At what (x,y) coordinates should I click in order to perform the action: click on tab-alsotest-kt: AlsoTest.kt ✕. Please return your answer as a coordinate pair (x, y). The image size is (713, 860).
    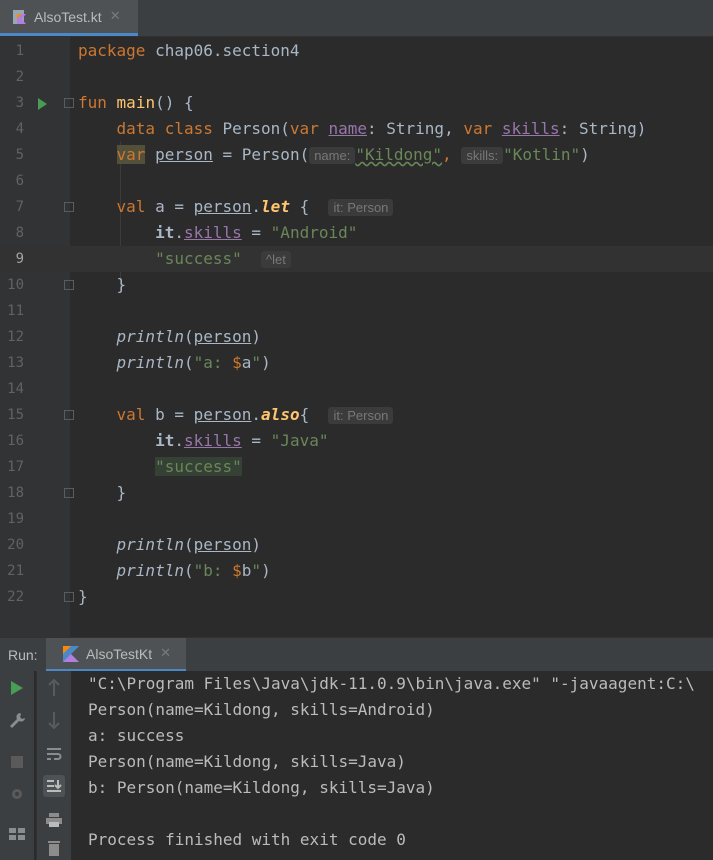
    Looking at the image, I should click on (69, 18).